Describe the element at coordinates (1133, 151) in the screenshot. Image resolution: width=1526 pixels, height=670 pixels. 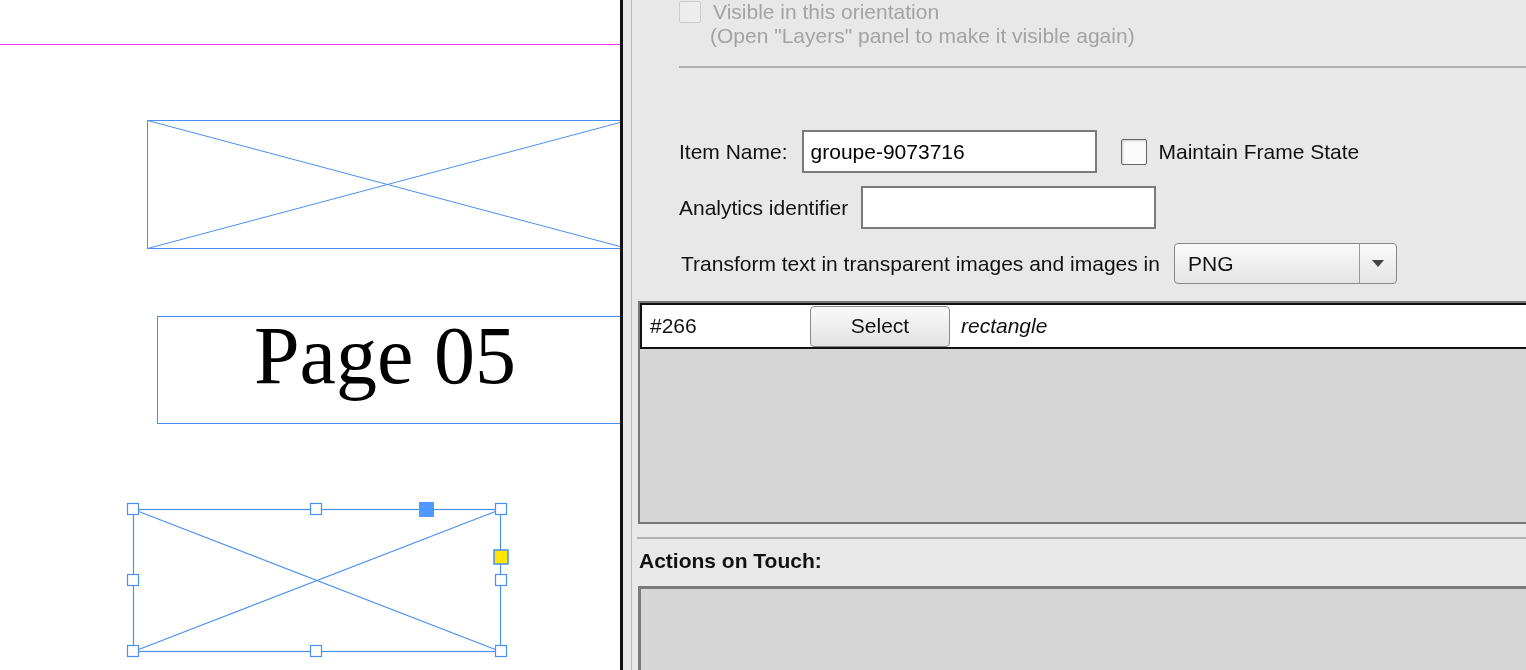
I see `checkbox` at that location.